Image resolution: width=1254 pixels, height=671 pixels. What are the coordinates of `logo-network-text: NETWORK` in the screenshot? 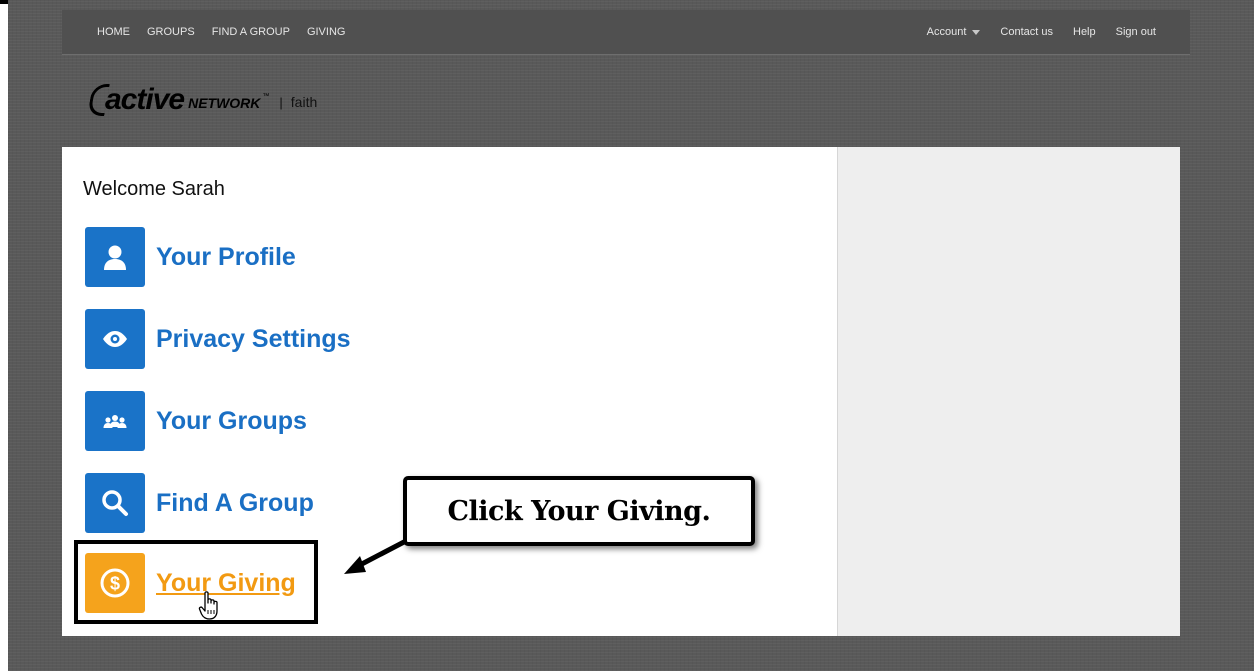 It's located at (224, 103).